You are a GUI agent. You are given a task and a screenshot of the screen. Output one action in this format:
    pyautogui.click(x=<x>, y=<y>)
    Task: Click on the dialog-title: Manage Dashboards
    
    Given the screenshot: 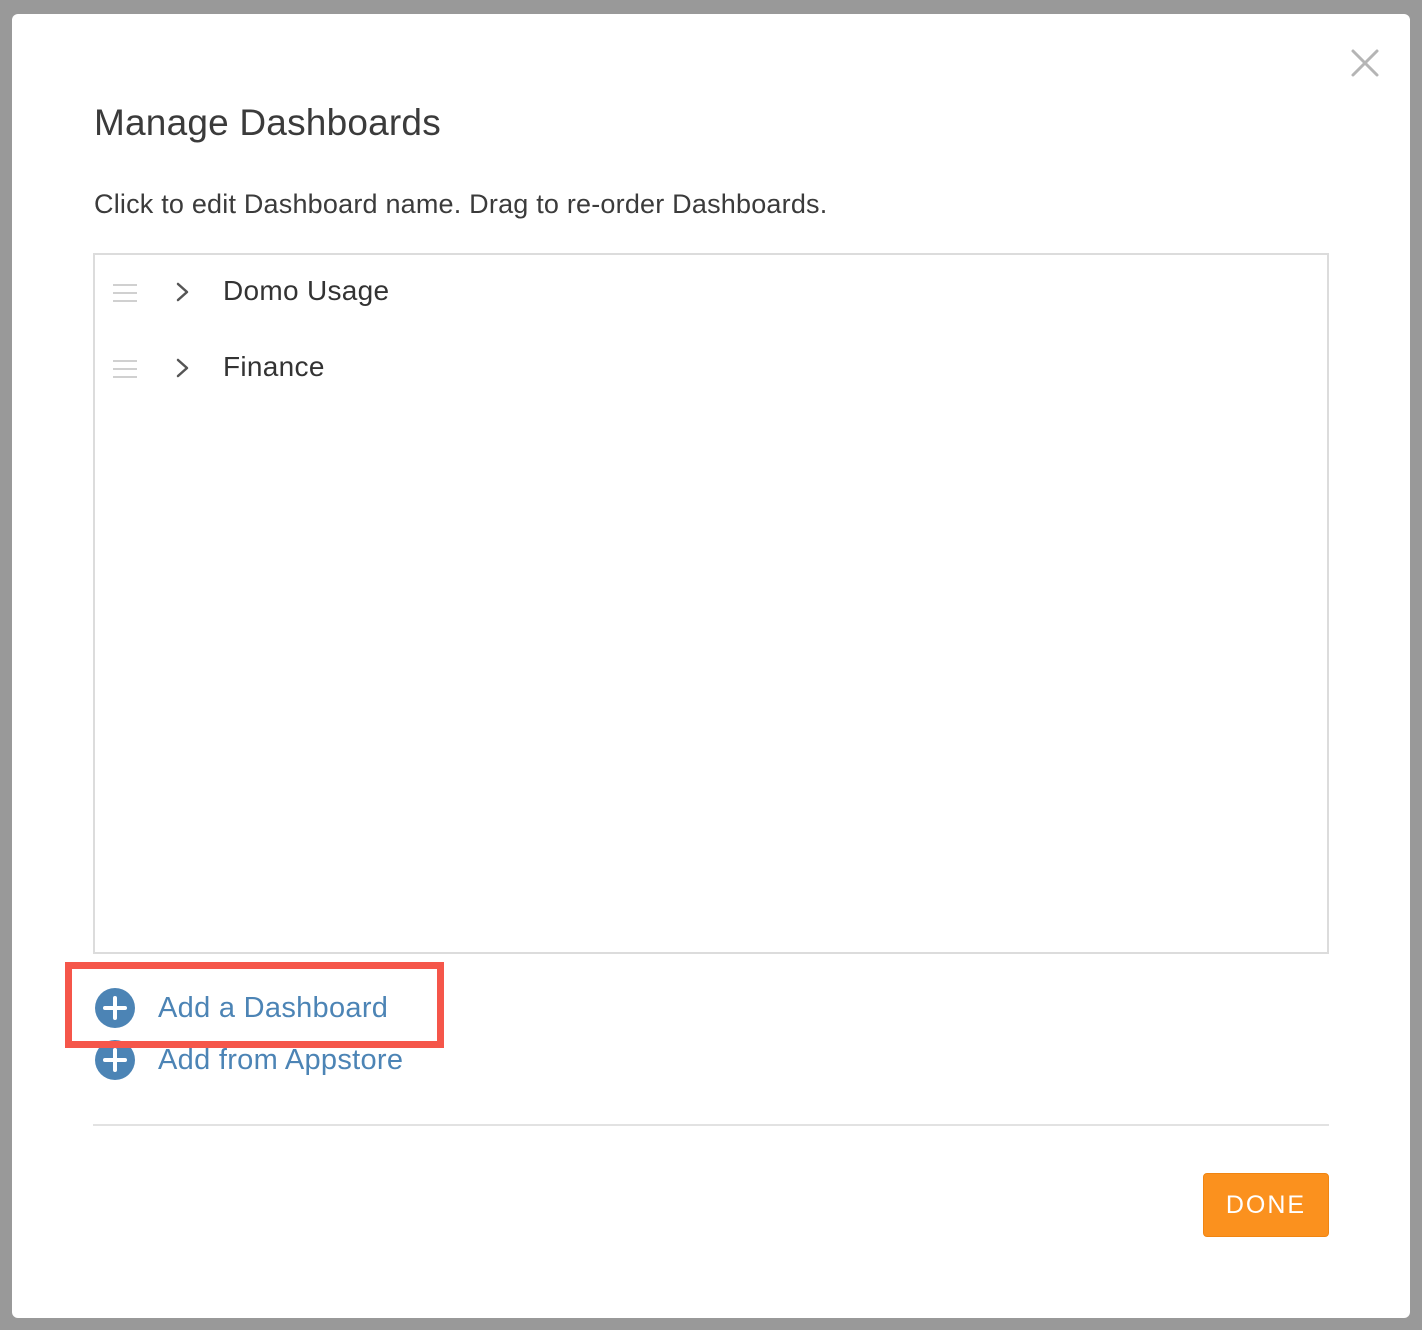 What is the action you would take?
    pyautogui.click(x=267, y=122)
    